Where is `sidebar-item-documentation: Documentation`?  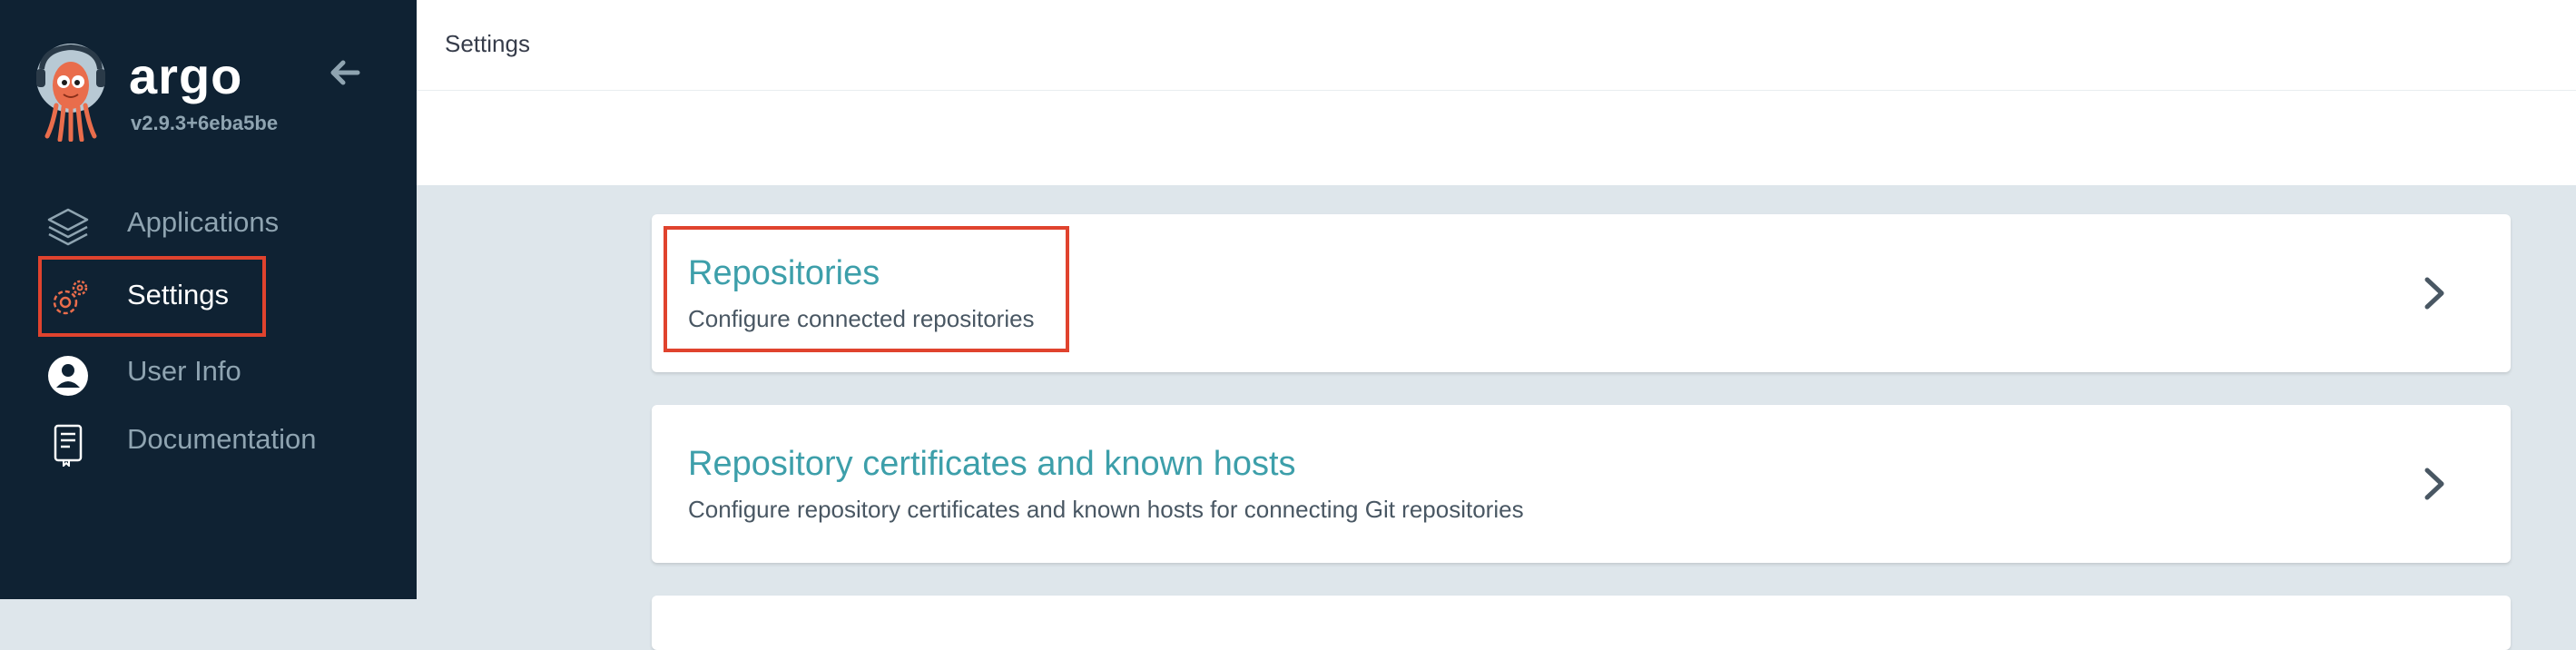 sidebar-item-documentation: Documentation is located at coordinates (208, 439).